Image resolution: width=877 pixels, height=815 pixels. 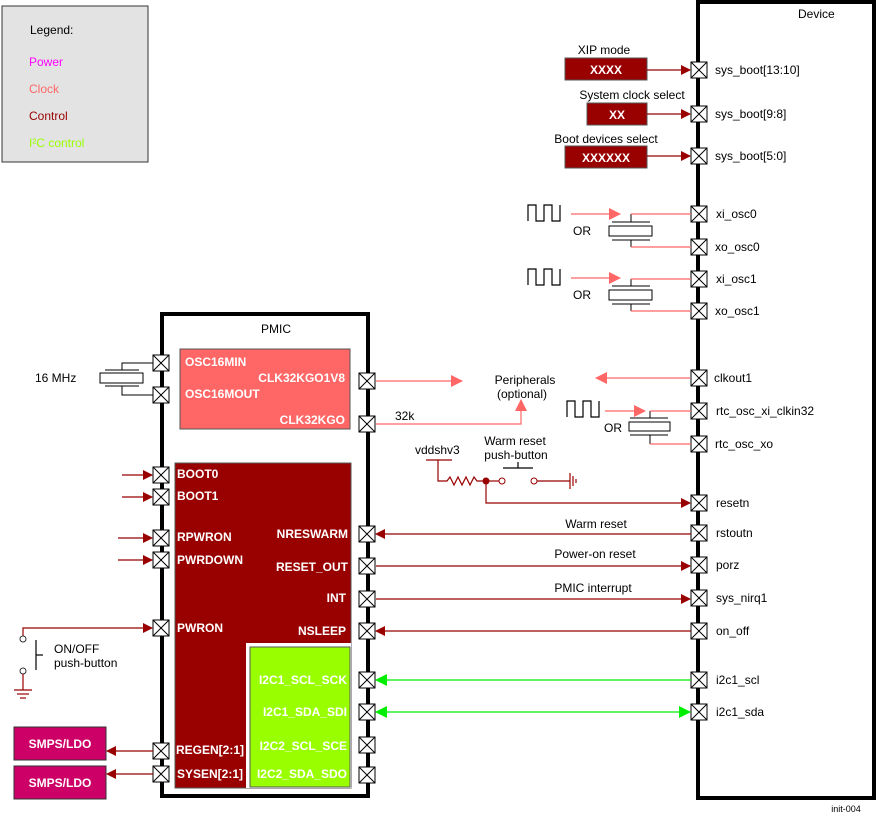 What do you see at coordinates (736, 214) in the screenshot?
I see `device-pin-label: xi_osc0` at bounding box center [736, 214].